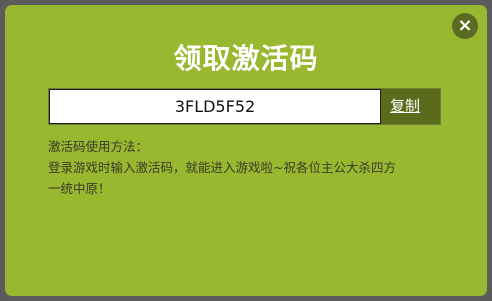 The image size is (492, 301). What do you see at coordinates (215, 106) in the screenshot?
I see `activation-code-field` at bounding box center [215, 106].